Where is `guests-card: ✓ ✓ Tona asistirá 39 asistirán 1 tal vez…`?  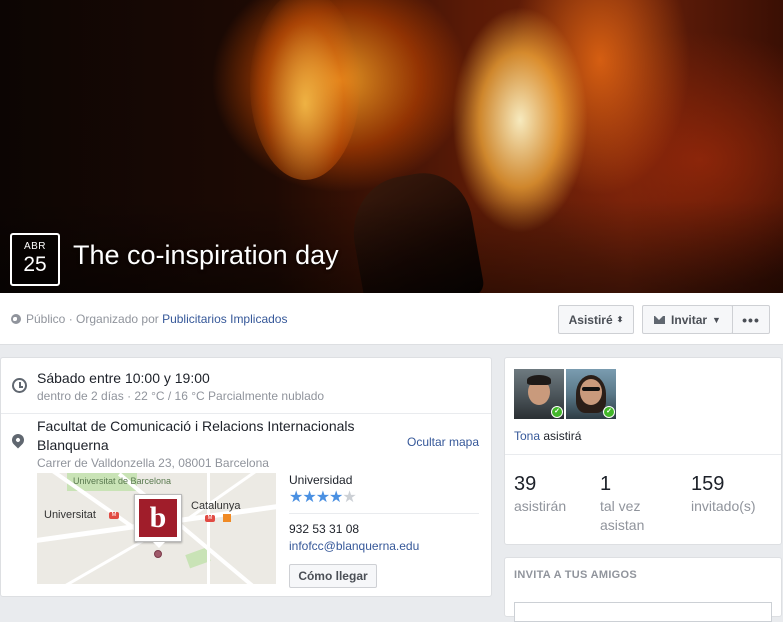 guests-card: ✓ ✓ Tona asistirá 39 asistirán 1 tal vez… is located at coordinates (643, 451).